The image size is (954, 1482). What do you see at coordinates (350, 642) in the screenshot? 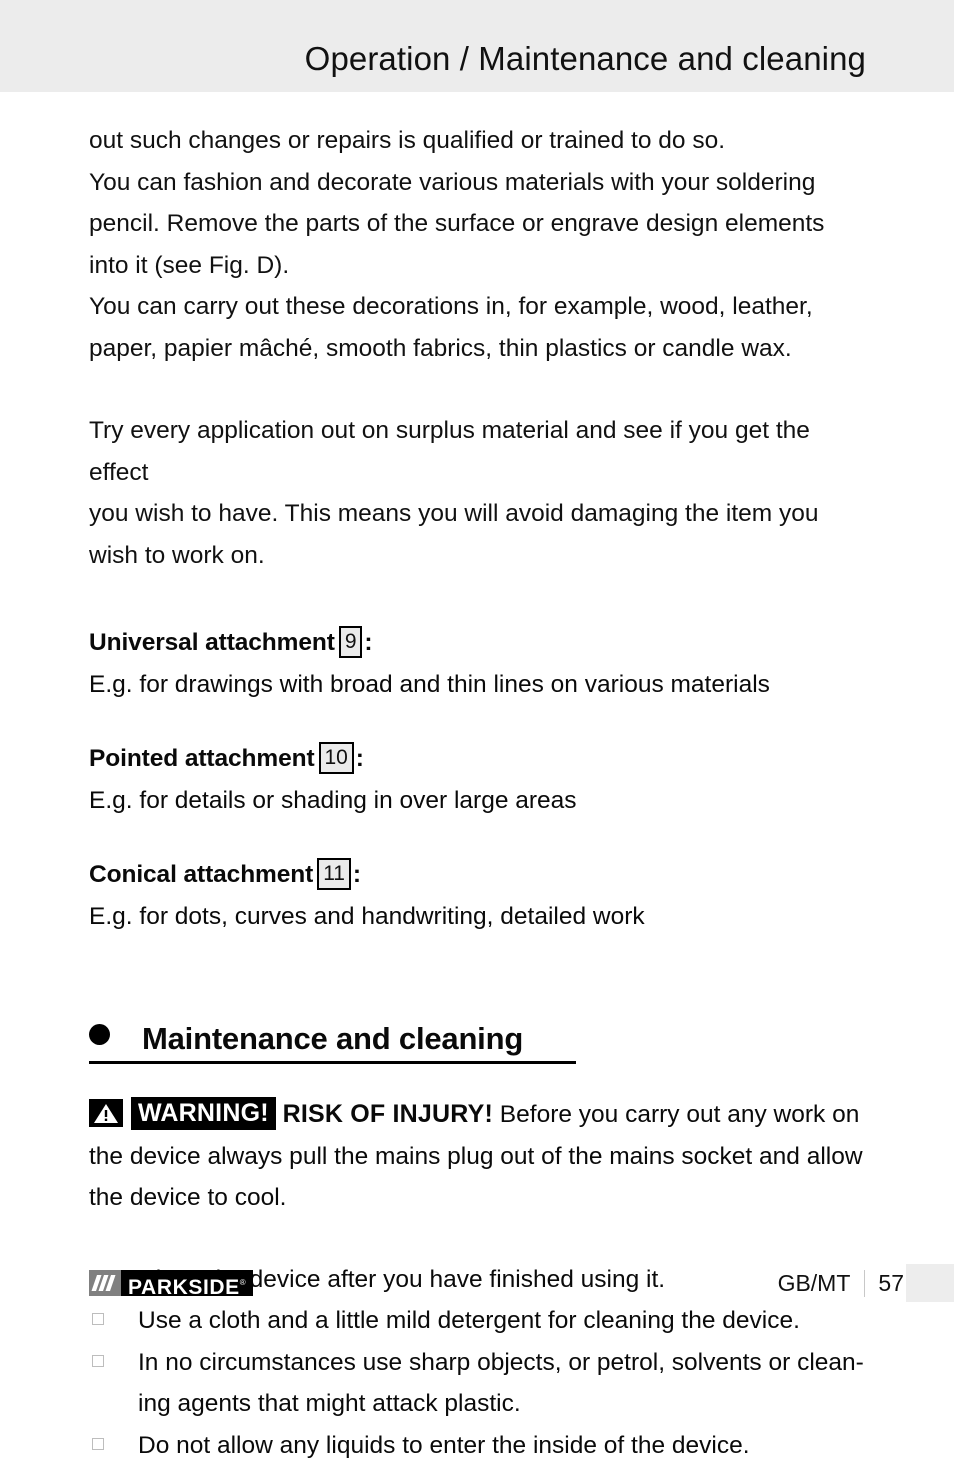
I see `attachment-ref-number-box: 9` at bounding box center [350, 642].